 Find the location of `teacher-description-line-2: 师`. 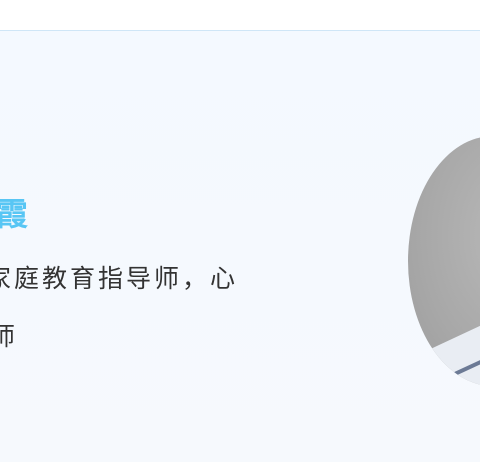

teacher-description-line-2: 师 is located at coordinates (9, 336).